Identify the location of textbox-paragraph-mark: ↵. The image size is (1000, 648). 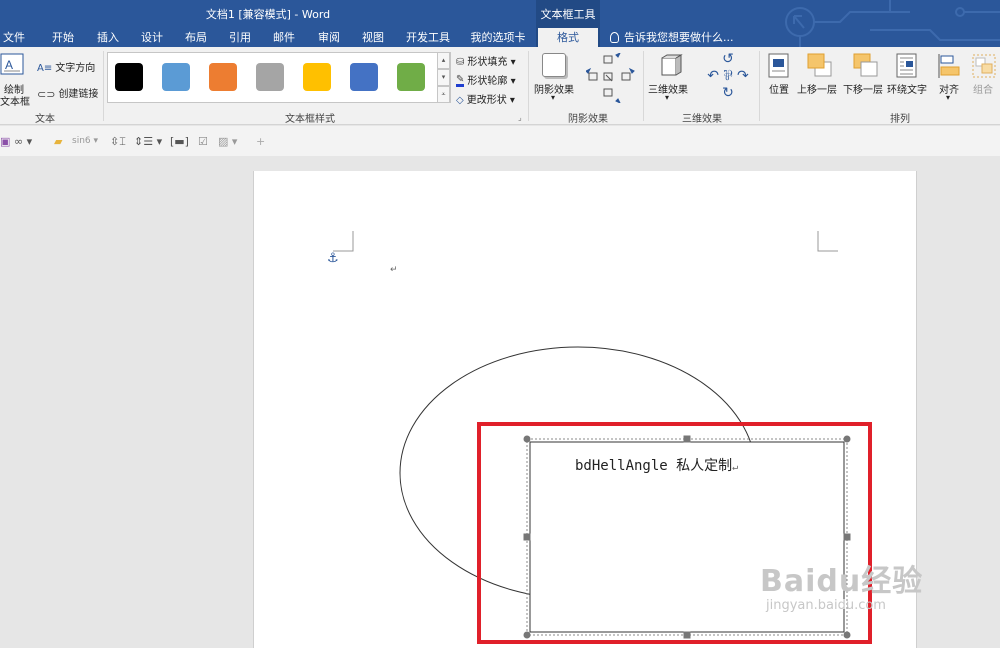
(735, 467).